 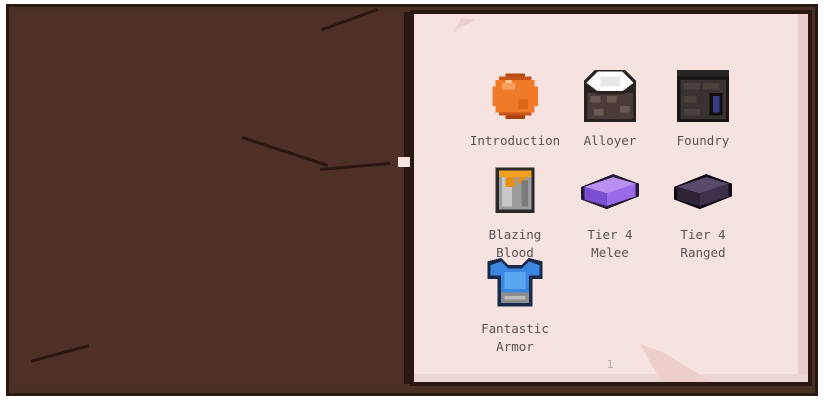 I want to click on entry-blazing-blood: Blazing Blood, so click(x=515, y=213).